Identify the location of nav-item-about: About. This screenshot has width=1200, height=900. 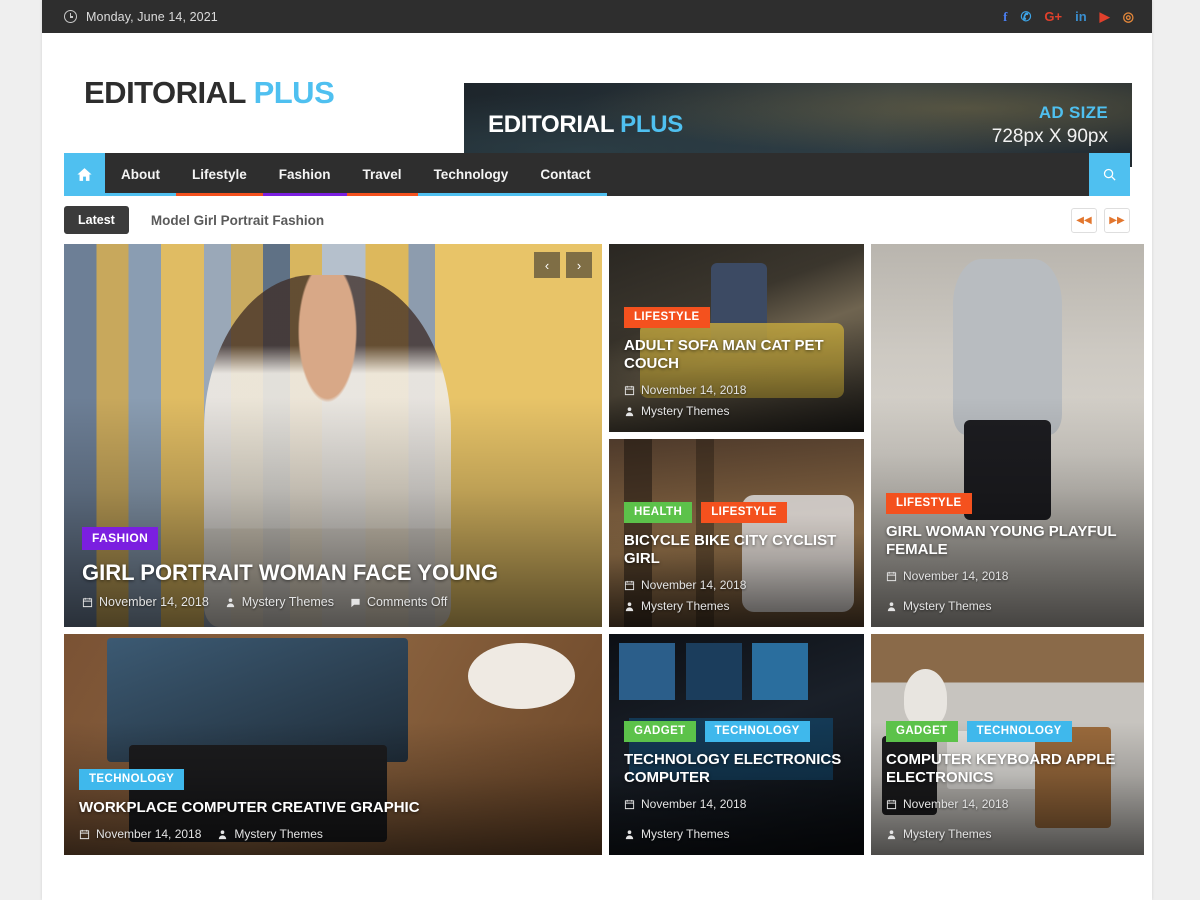
(140, 174).